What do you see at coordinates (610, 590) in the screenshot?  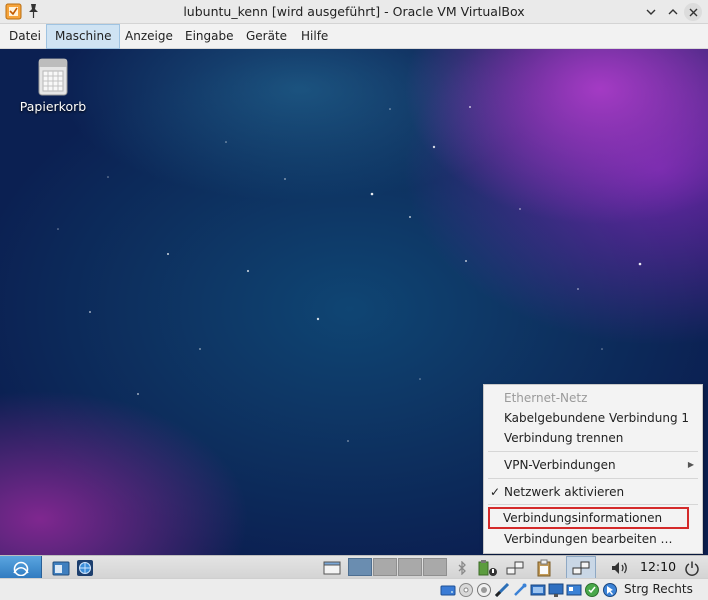 I see `mouse-integration-icon` at bounding box center [610, 590].